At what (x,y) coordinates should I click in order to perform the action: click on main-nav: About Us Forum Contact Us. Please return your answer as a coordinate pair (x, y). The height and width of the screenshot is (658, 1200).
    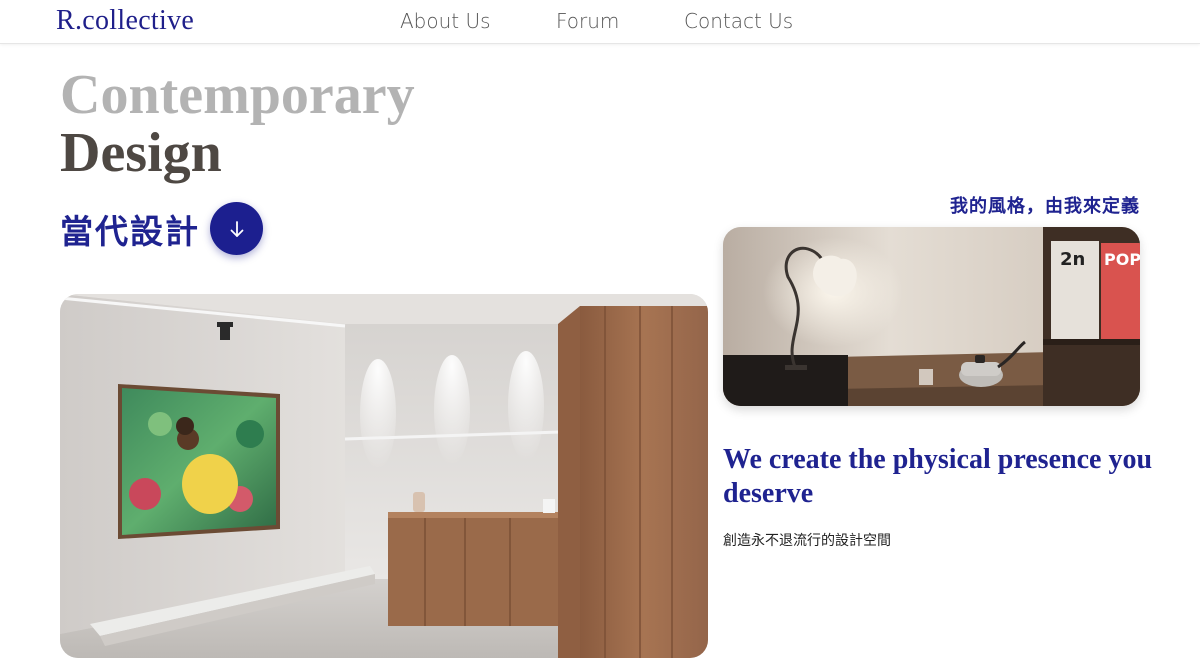
    Looking at the image, I should click on (600, 22).